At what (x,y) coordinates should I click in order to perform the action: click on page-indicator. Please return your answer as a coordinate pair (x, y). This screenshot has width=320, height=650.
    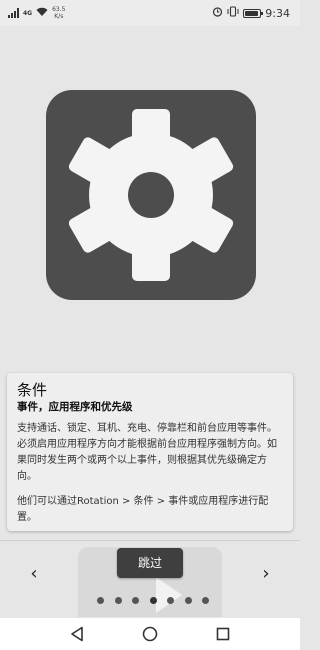
    Looking at the image, I should click on (153, 600).